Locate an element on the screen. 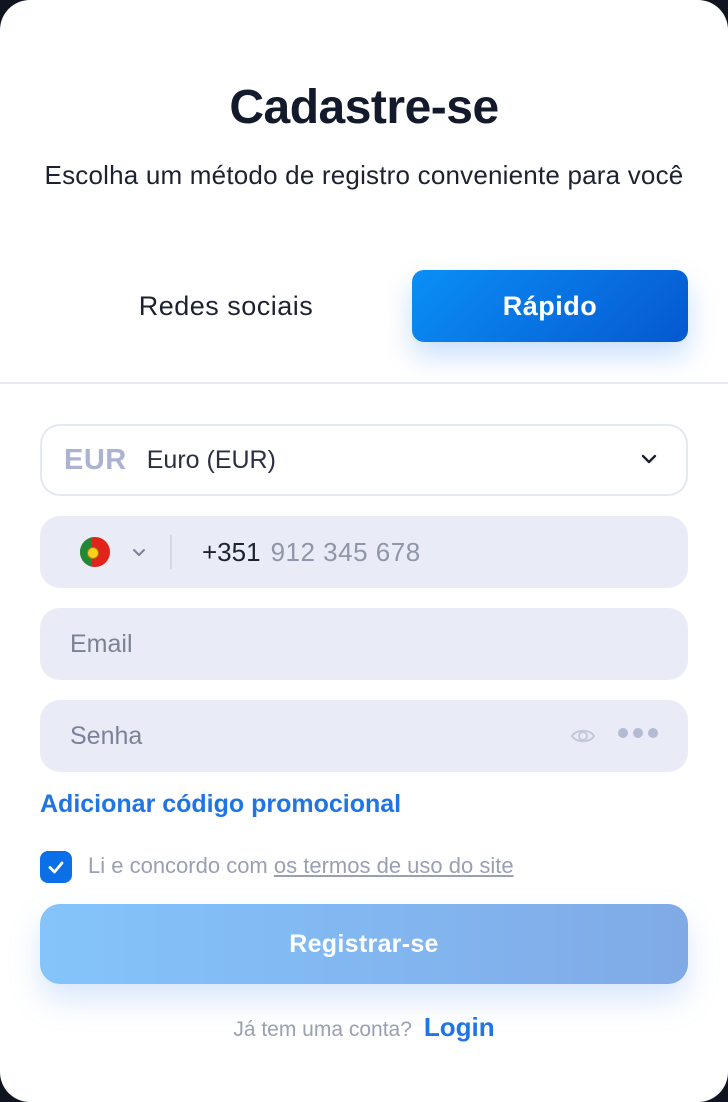 Image resolution: width=728 pixels, height=1102 pixels. phone-input: 912 345 678 is located at coordinates (346, 552).